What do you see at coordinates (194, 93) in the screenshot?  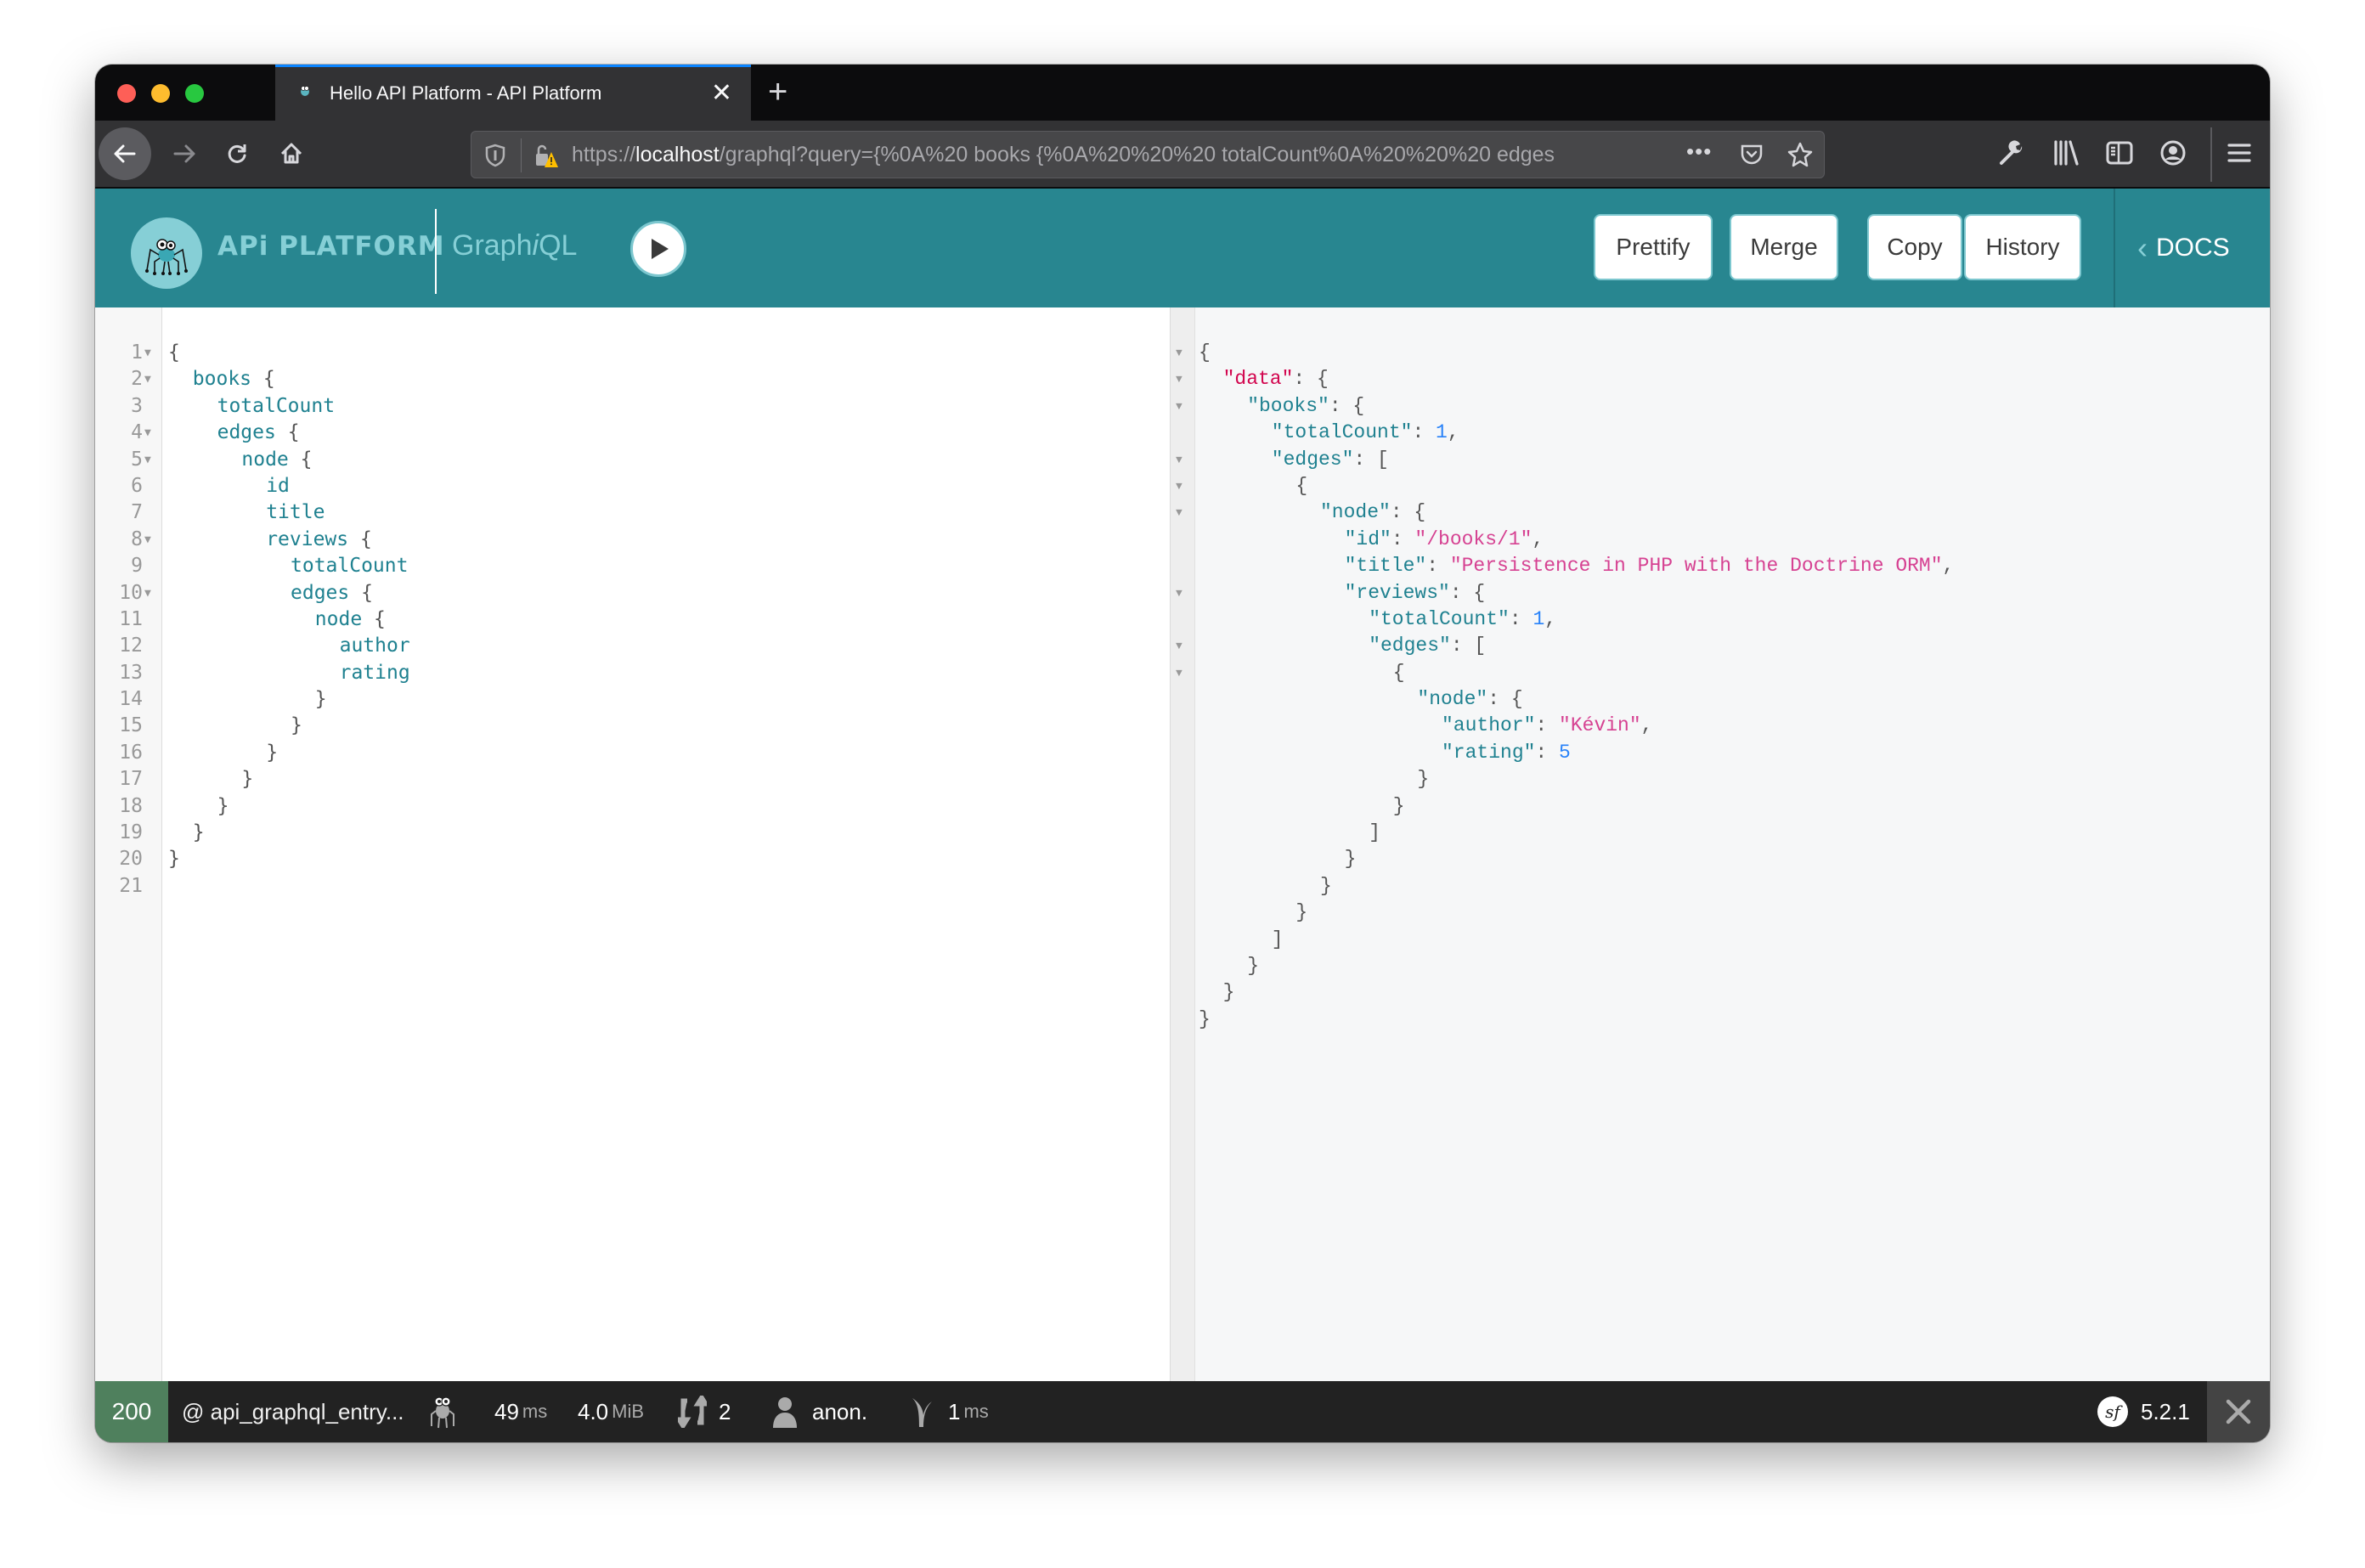 I see `zoom-window-button` at bounding box center [194, 93].